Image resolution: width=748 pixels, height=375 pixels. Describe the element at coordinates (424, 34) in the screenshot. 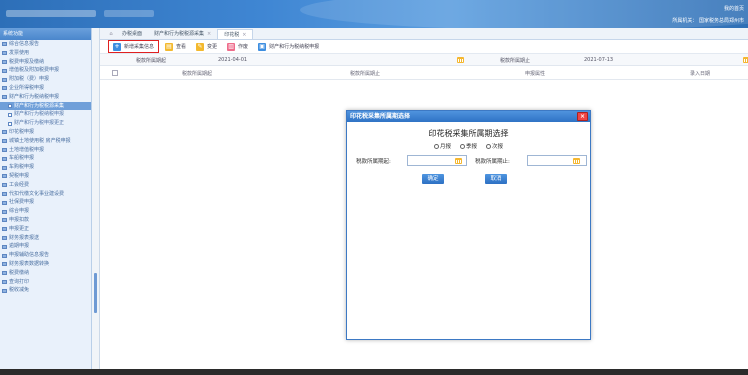

I see `tab-bar: ⌂ 办税桌面 财产和行为税税源采集 × 印花税 ×` at that location.